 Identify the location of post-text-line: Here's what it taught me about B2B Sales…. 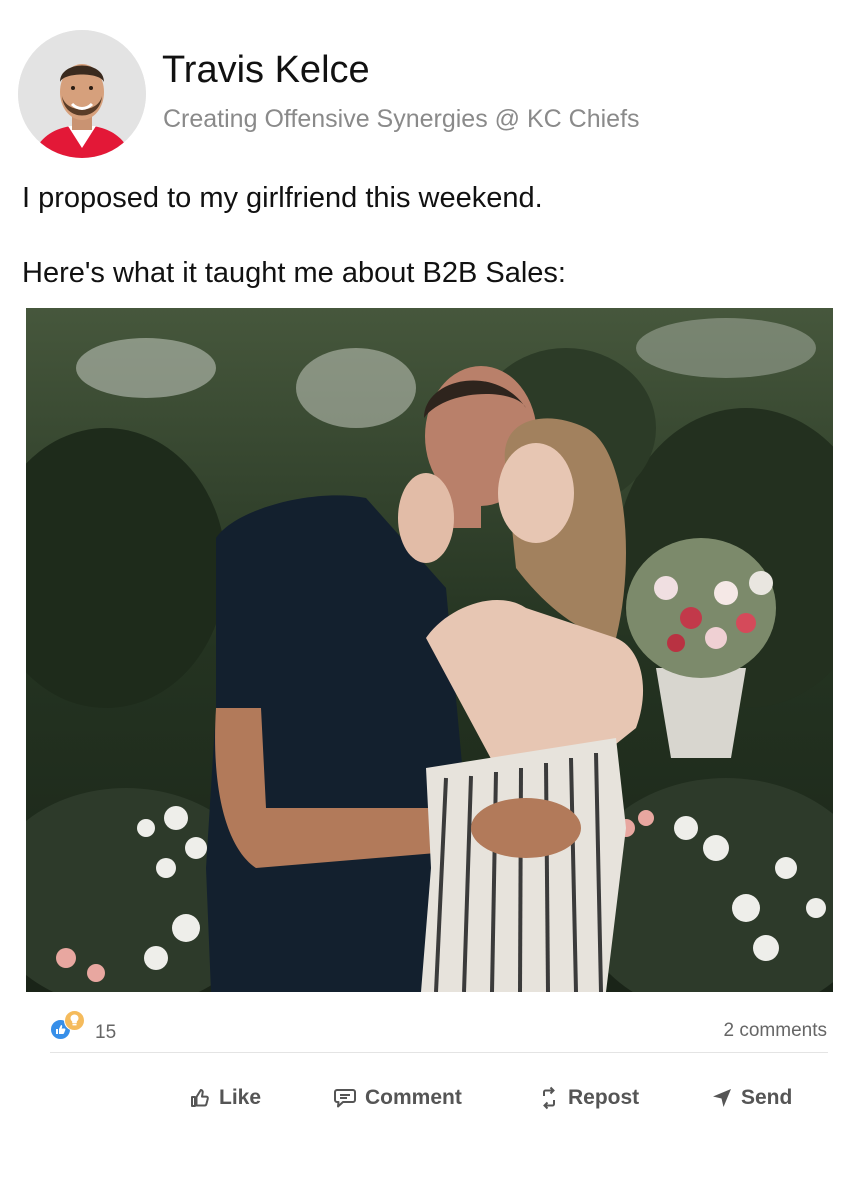
(294, 273).